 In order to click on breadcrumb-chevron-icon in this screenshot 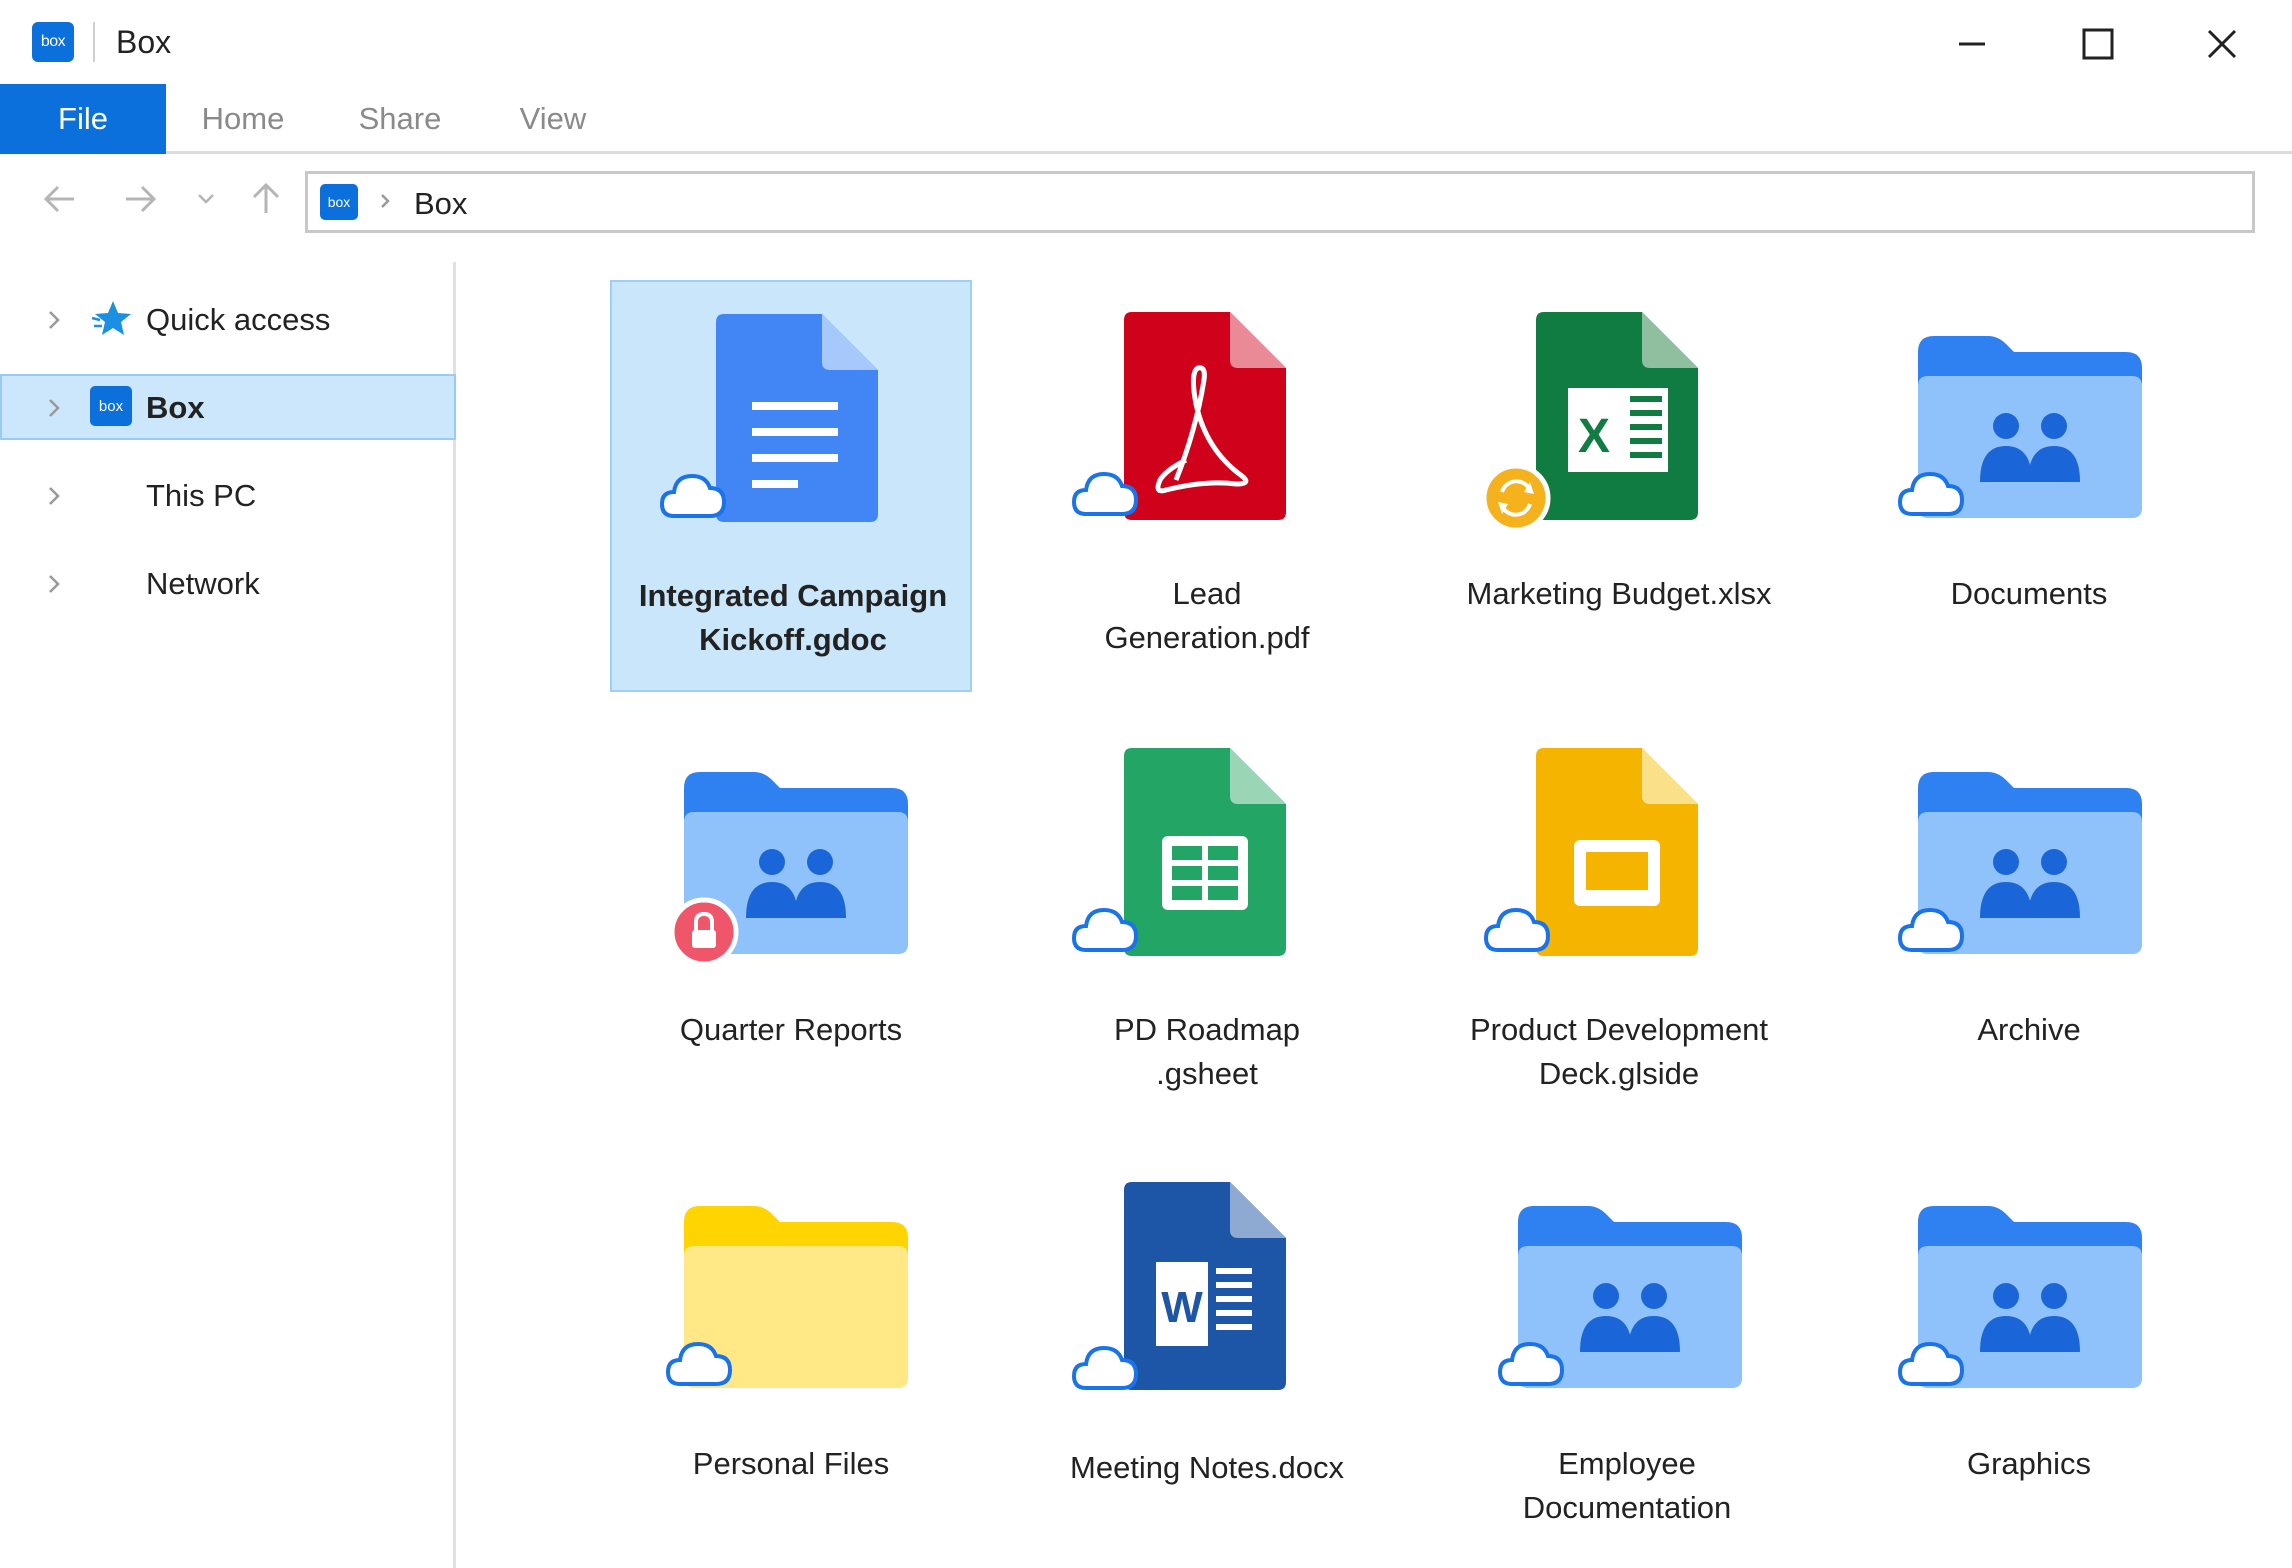, I will do `click(385, 201)`.